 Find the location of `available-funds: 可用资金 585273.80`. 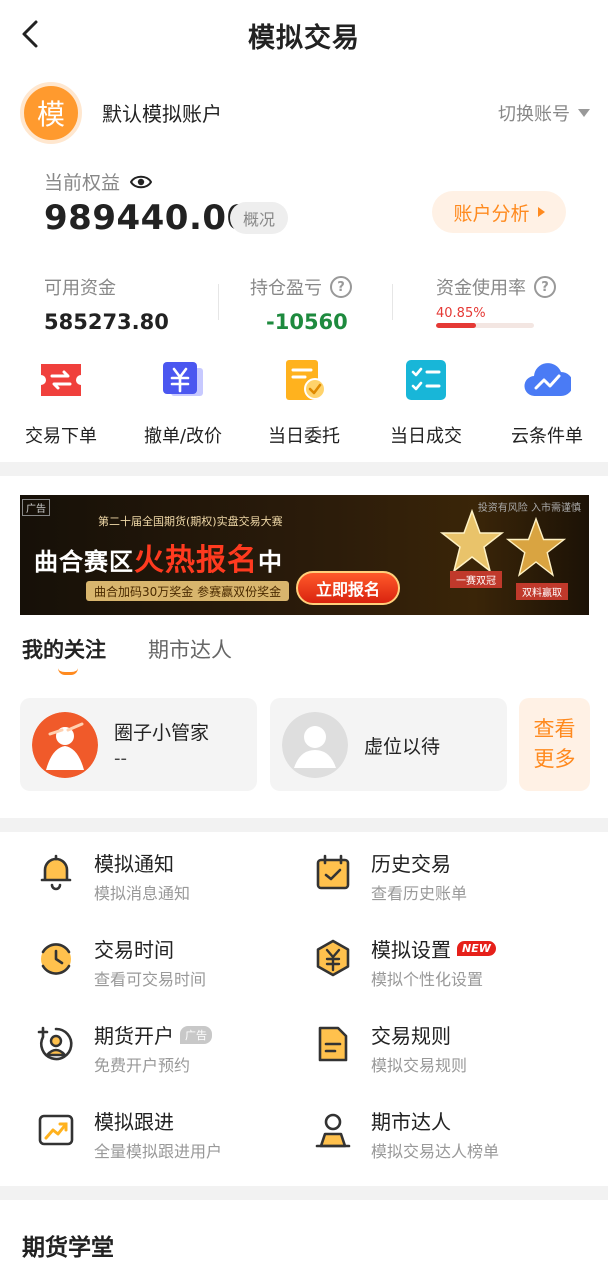

available-funds: 可用资金 585273.80 is located at coordinates (106, 304).